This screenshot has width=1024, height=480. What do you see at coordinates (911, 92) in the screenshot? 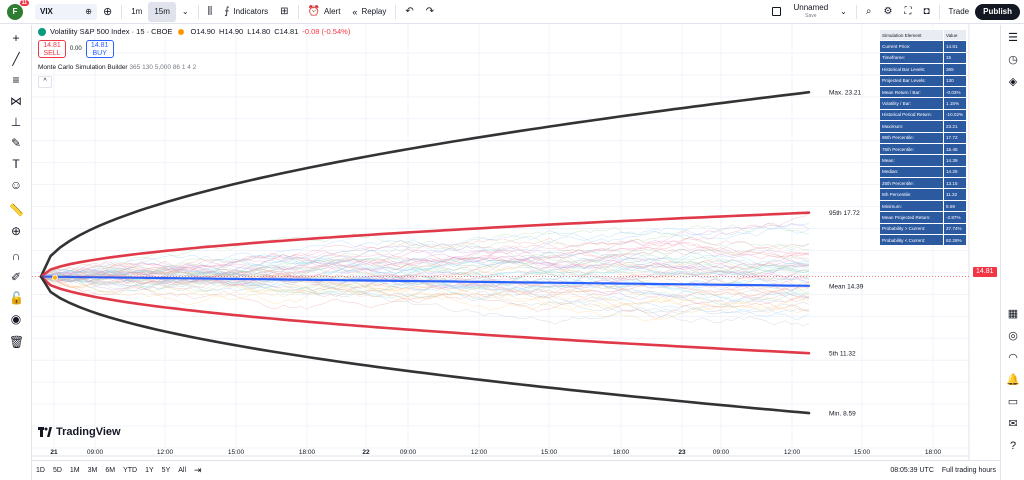
I see `table-cell-label: Mean Return / Bar:` at bounding box center [911, 92].